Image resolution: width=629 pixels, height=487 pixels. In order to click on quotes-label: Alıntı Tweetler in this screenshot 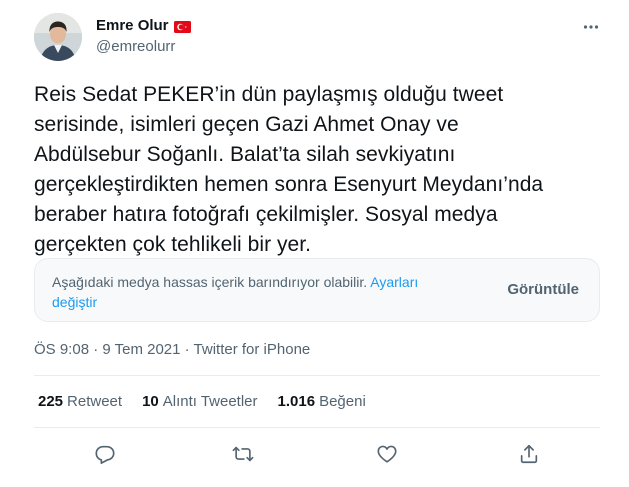, I will do `click(210, 401)`.